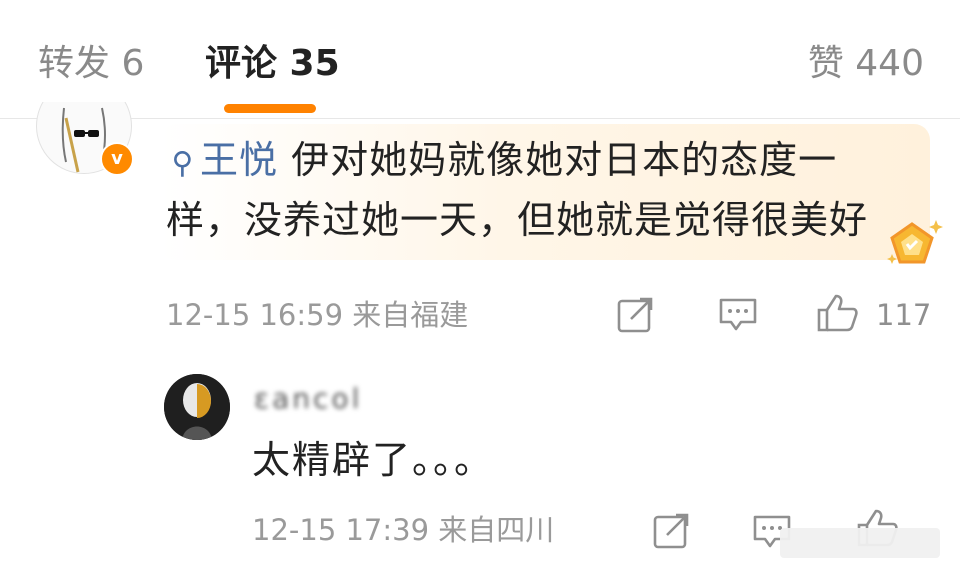 The height and width of the screenshot is (565, 960). What do you see at coordinates (904, 315) in the screenshot?
I see `like-count: 117` at bounding box center [904, 315].